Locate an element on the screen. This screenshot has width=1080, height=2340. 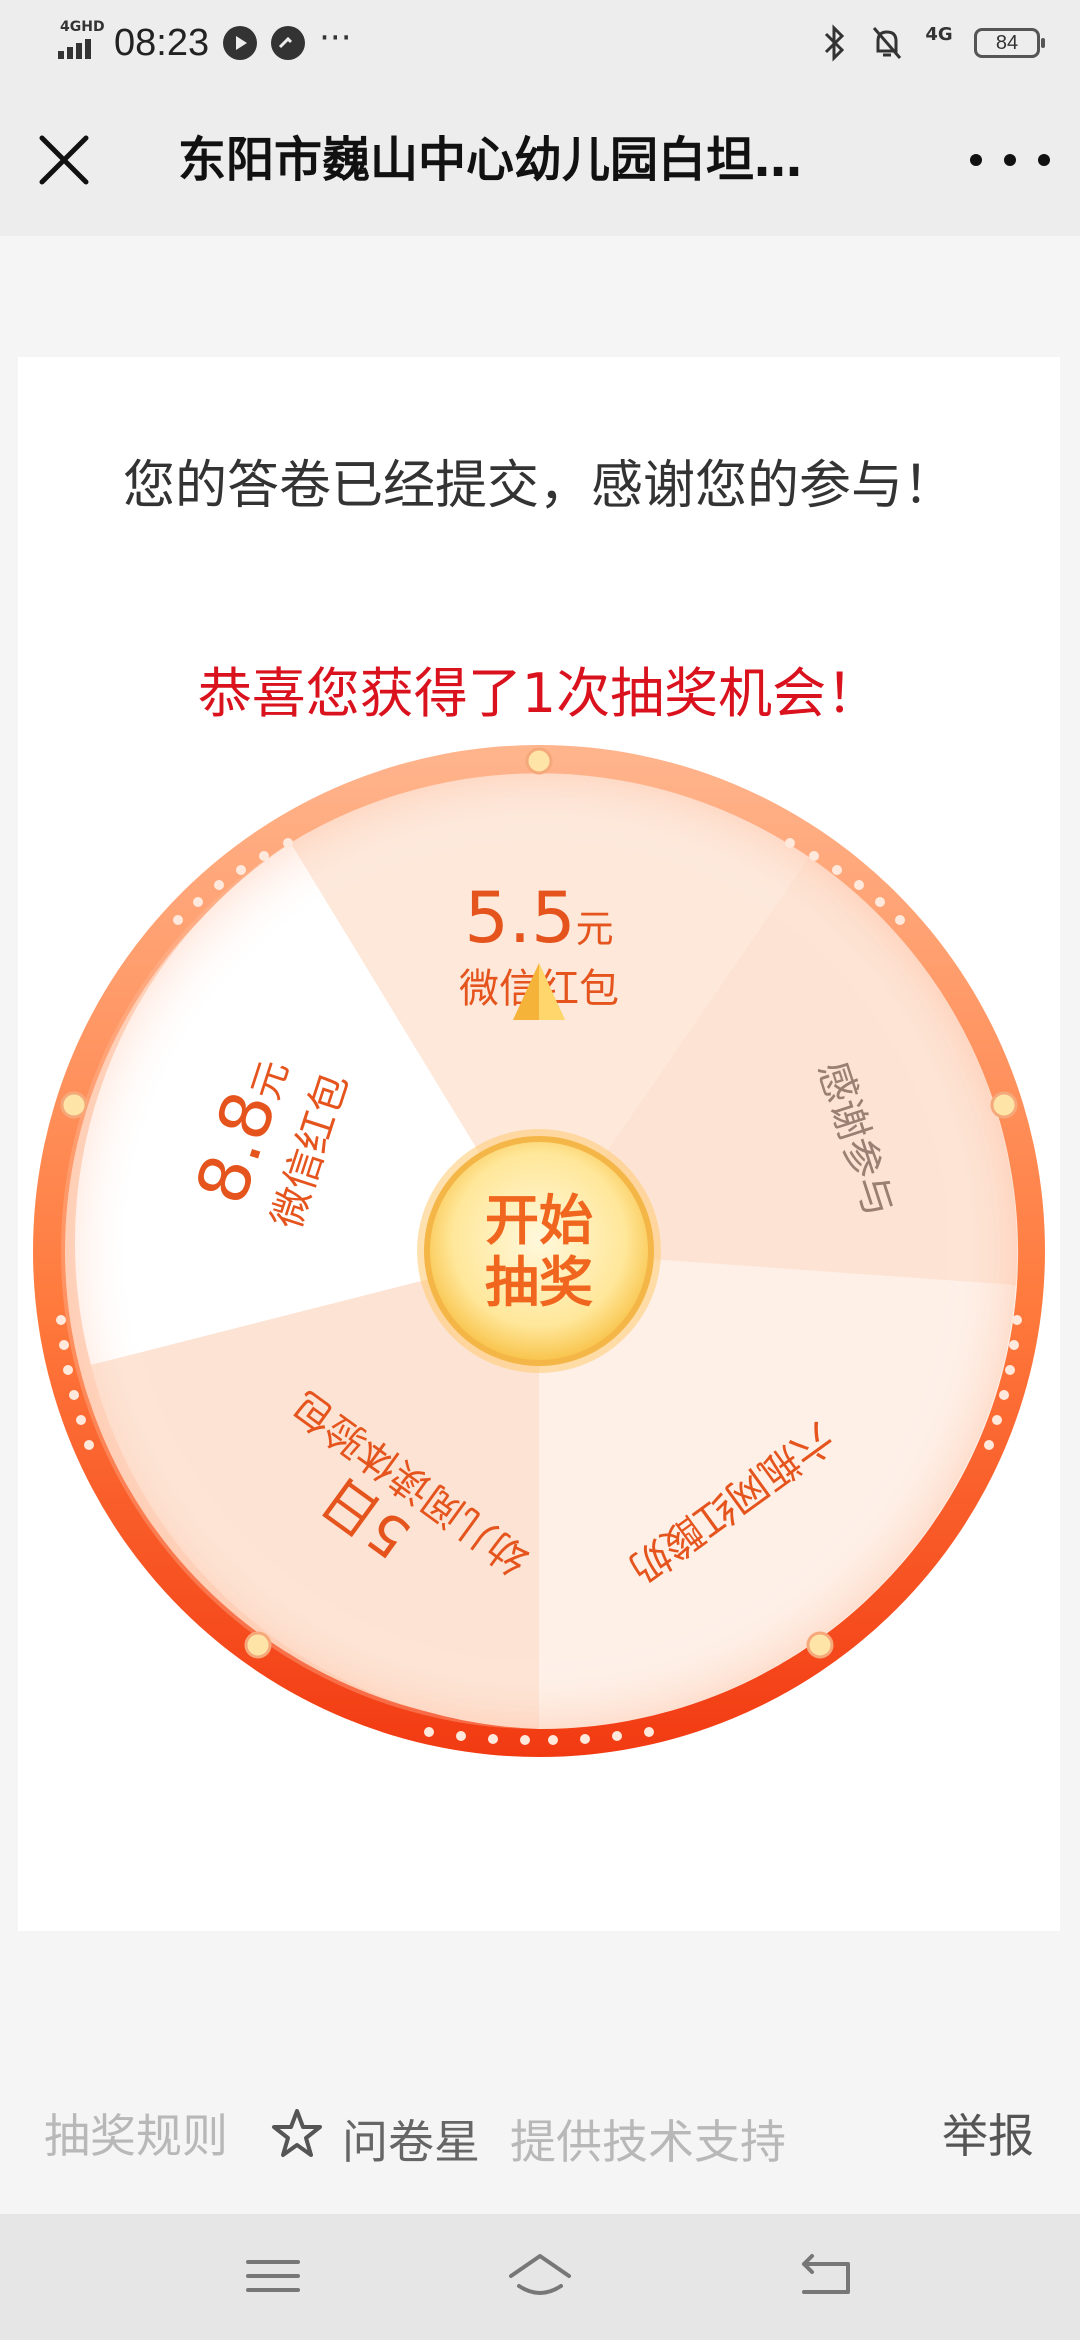
home-button is located at coordinates (540, 2276).